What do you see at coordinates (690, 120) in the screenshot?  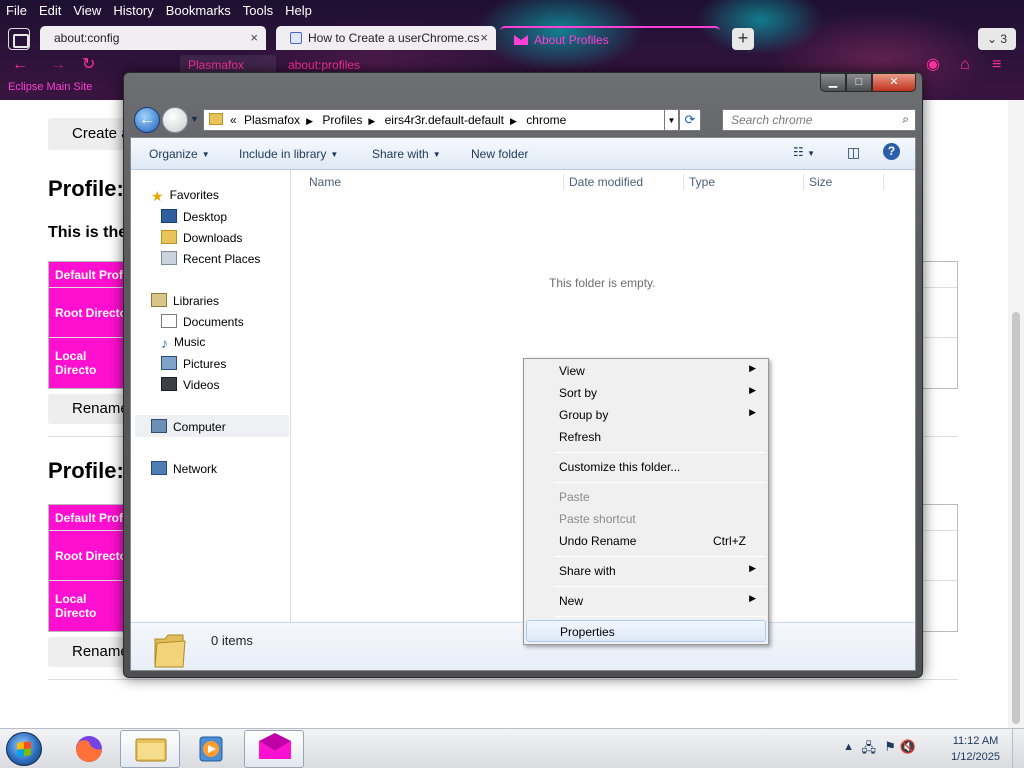 I see `refresh-icon: ⟳` at bounding box center [690, 120].